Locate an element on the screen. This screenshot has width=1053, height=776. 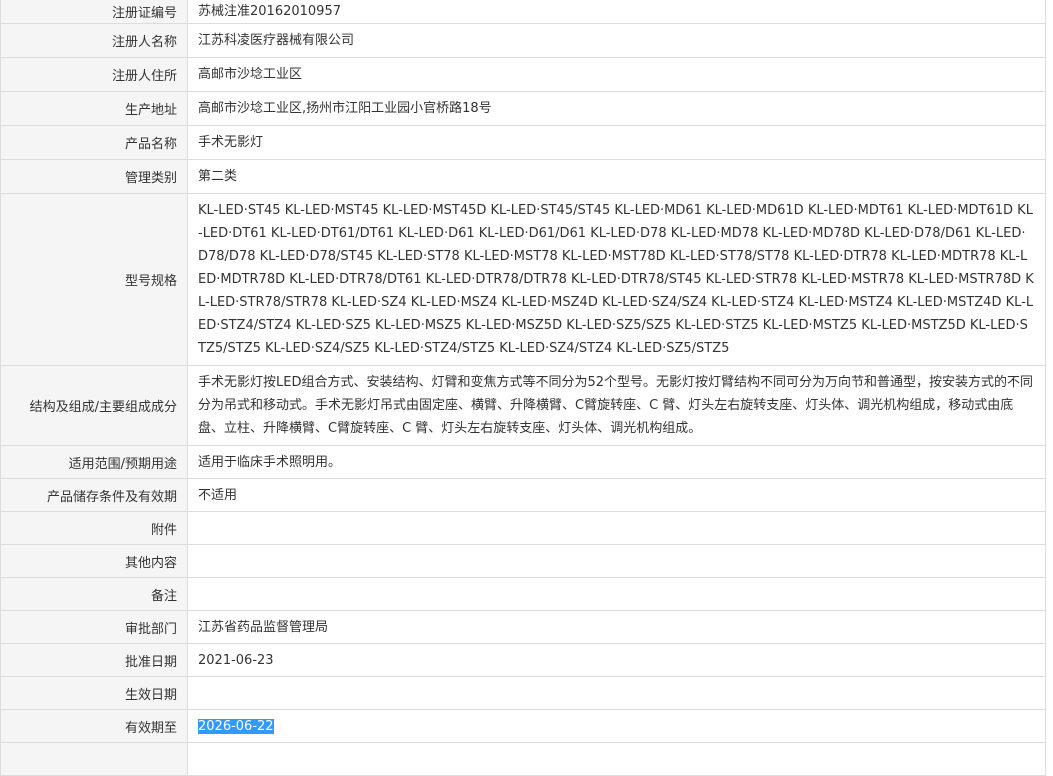
label-valid-until: 有效期至 is located at coordinates (94, 726).